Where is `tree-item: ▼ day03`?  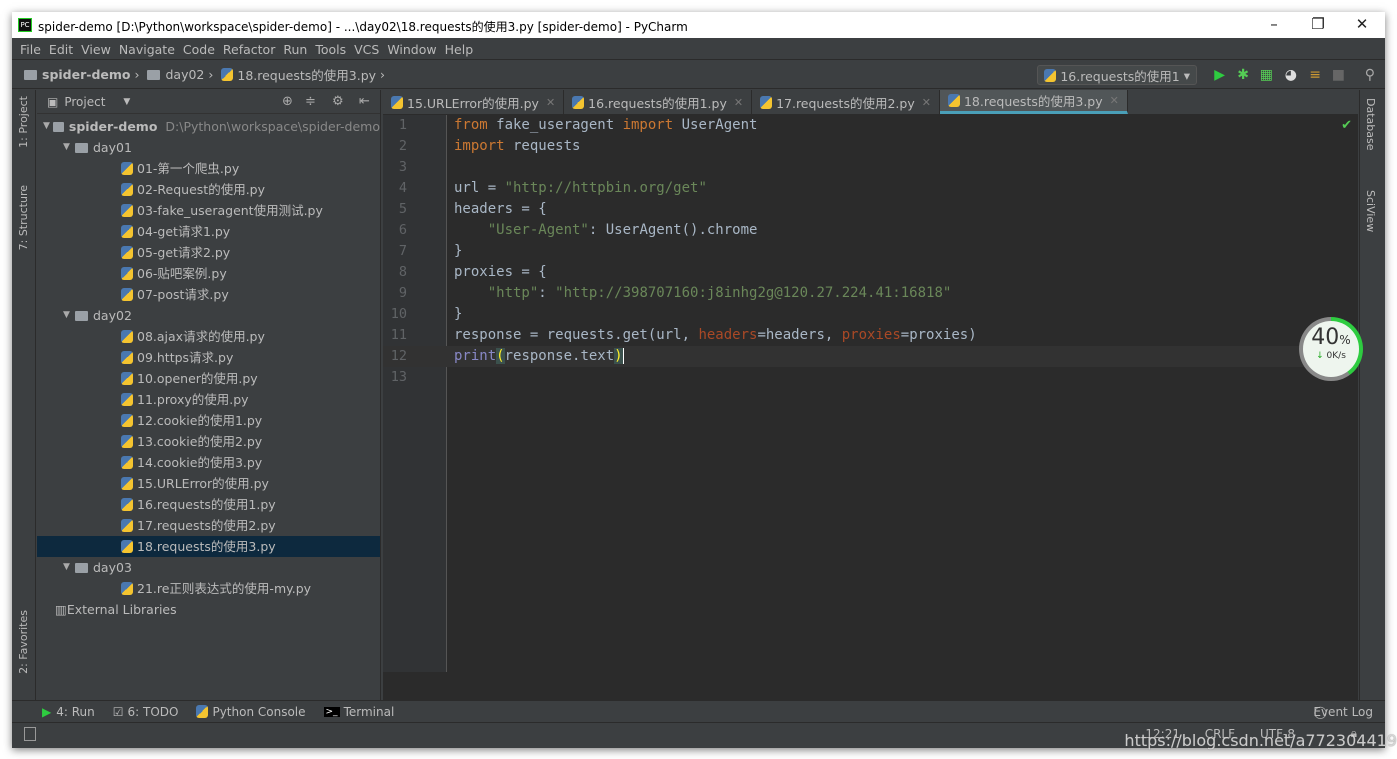 tree-item: ▼ day03 is located at coordinates (208, 567).